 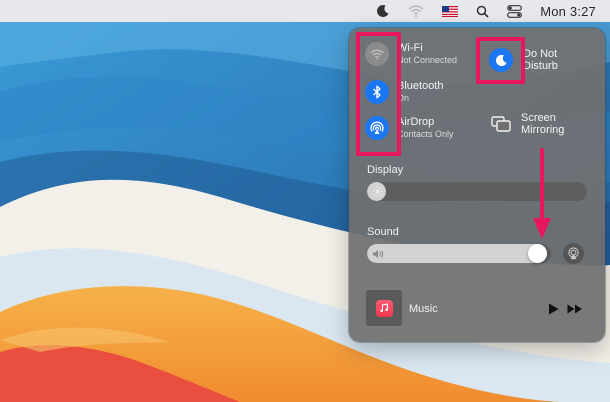 I want to click on airdrop-tile: AirDrop Contacts Only, so click(x=409, y=128).